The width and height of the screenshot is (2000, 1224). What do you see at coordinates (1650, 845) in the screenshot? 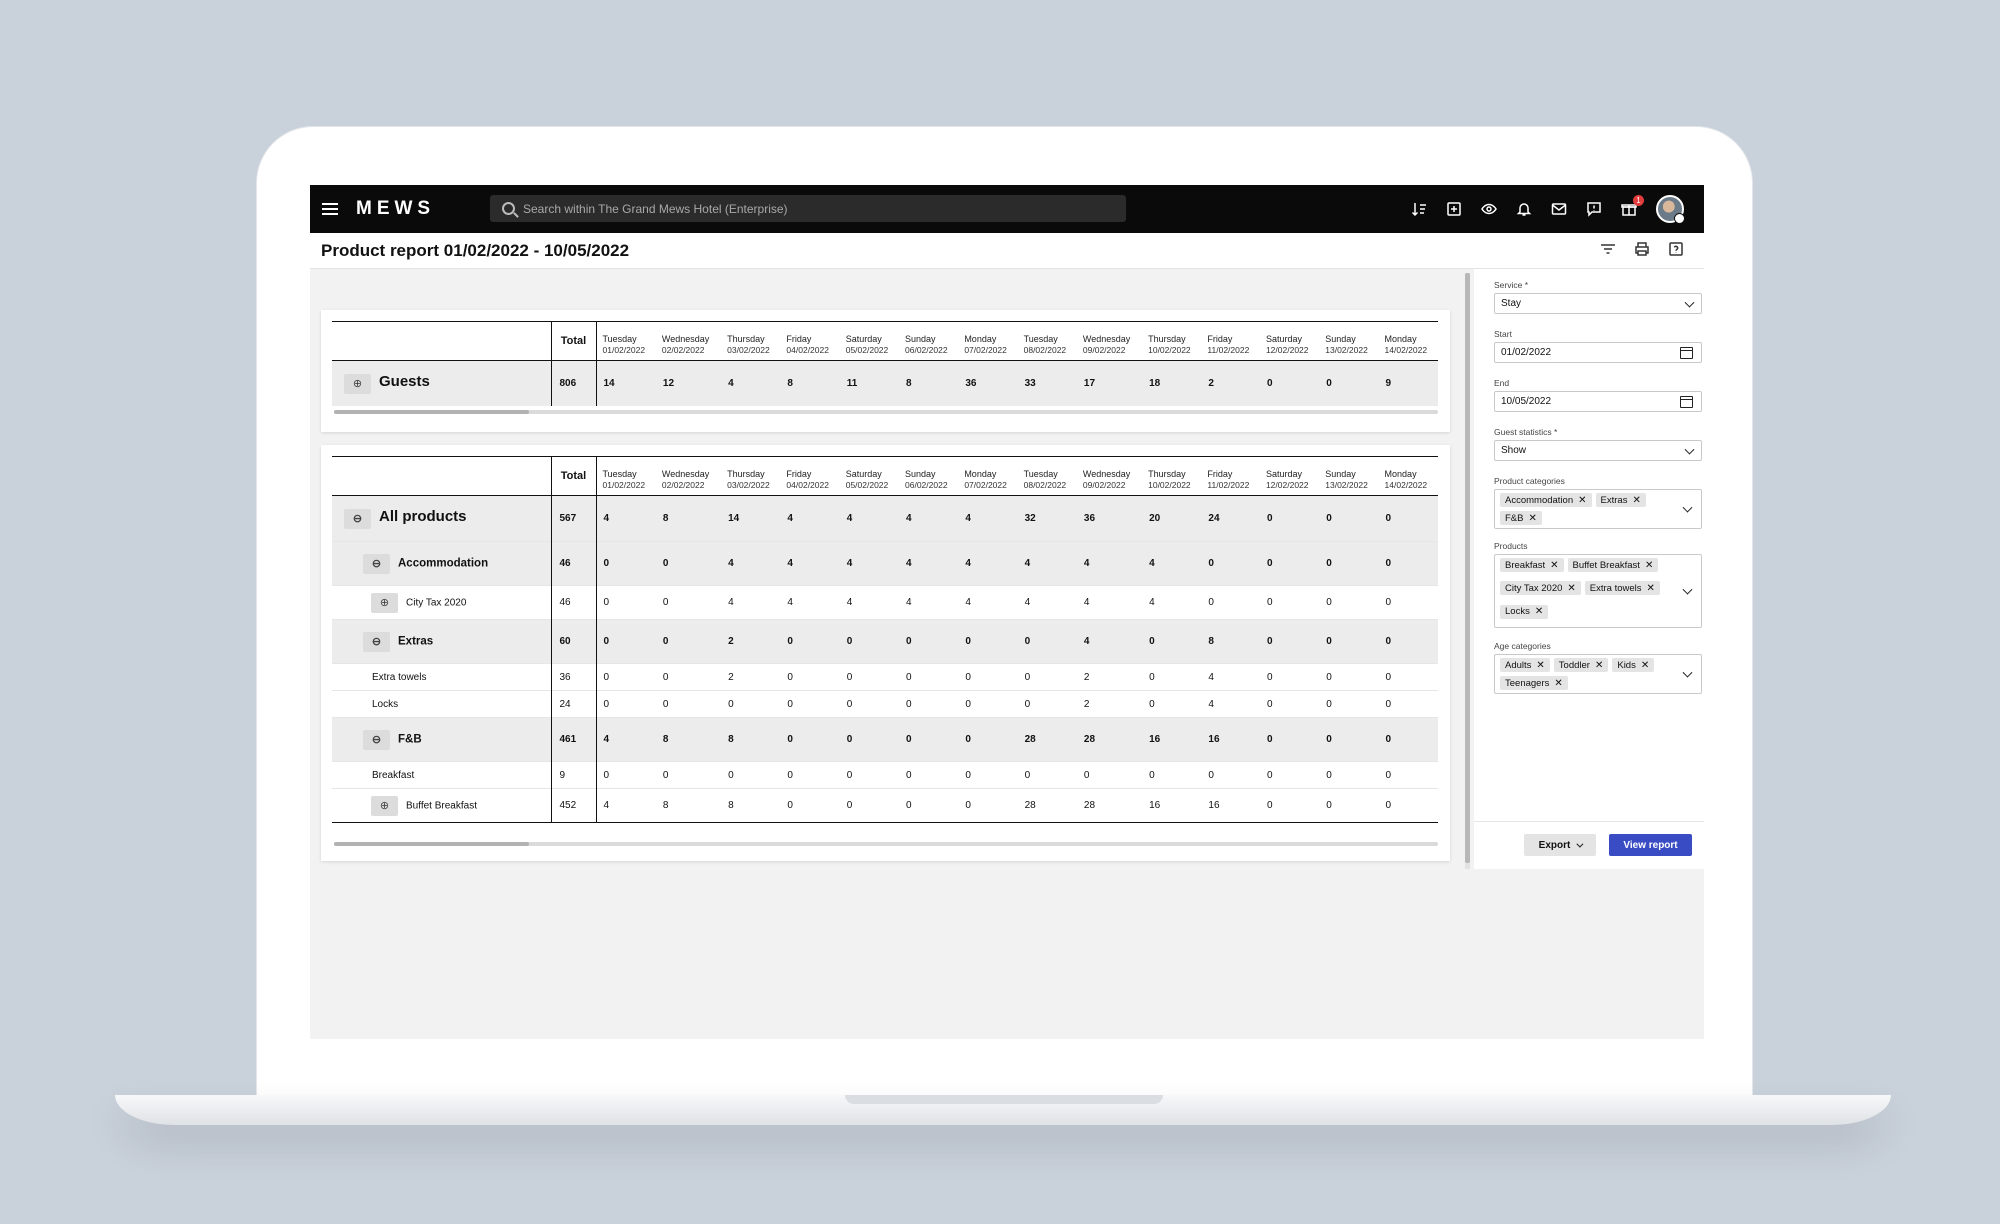
I see `view-report-button: View report` at bounding box center [1650, 845].